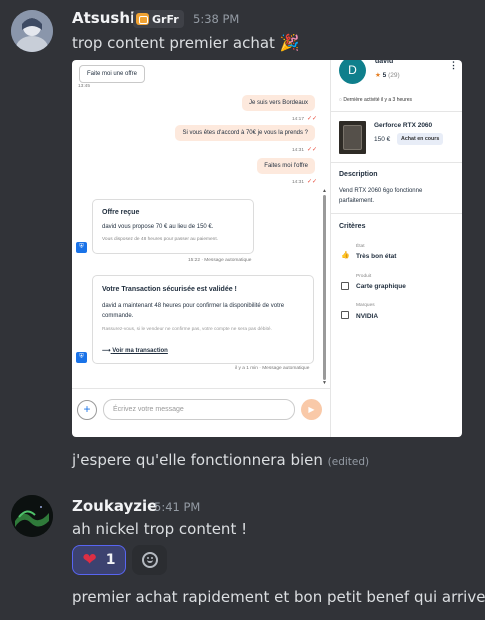  I want to click on reaction-heart: ❤ 1, so click(99, 560).